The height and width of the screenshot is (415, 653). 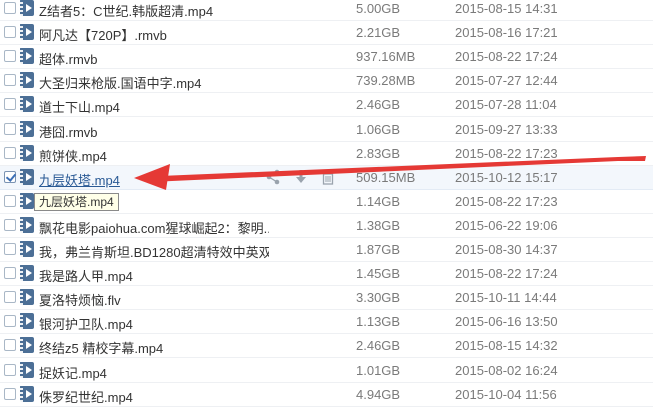 What do you see at coordinates (154, 10) in the screenshot?
I see `file-name: Z结者5：C世纪.韩版超清.mp4` at bounding box center [154, 10].